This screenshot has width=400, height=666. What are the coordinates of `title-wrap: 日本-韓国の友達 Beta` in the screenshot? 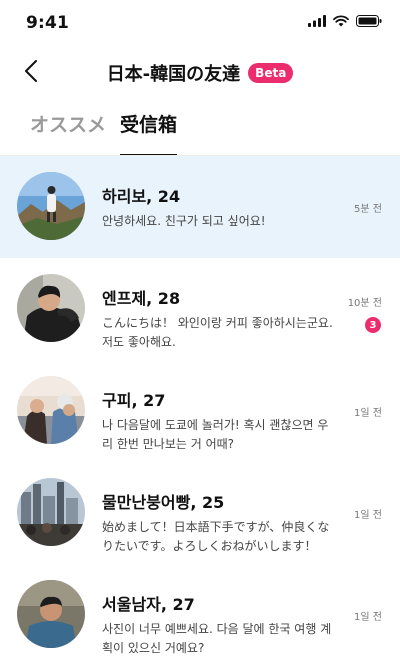 It's located at (200, 73).